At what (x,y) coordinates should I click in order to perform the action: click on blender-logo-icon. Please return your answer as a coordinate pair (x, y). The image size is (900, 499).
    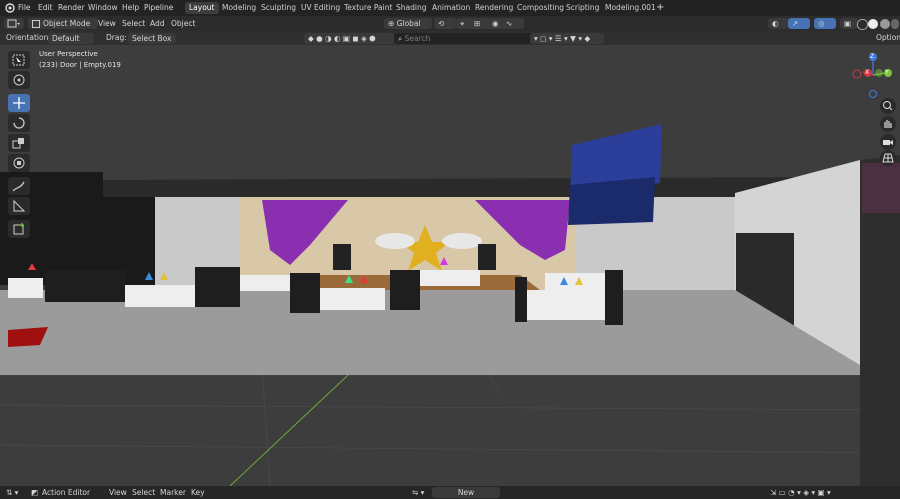
    Looking at the image, I should click on (10, 8).